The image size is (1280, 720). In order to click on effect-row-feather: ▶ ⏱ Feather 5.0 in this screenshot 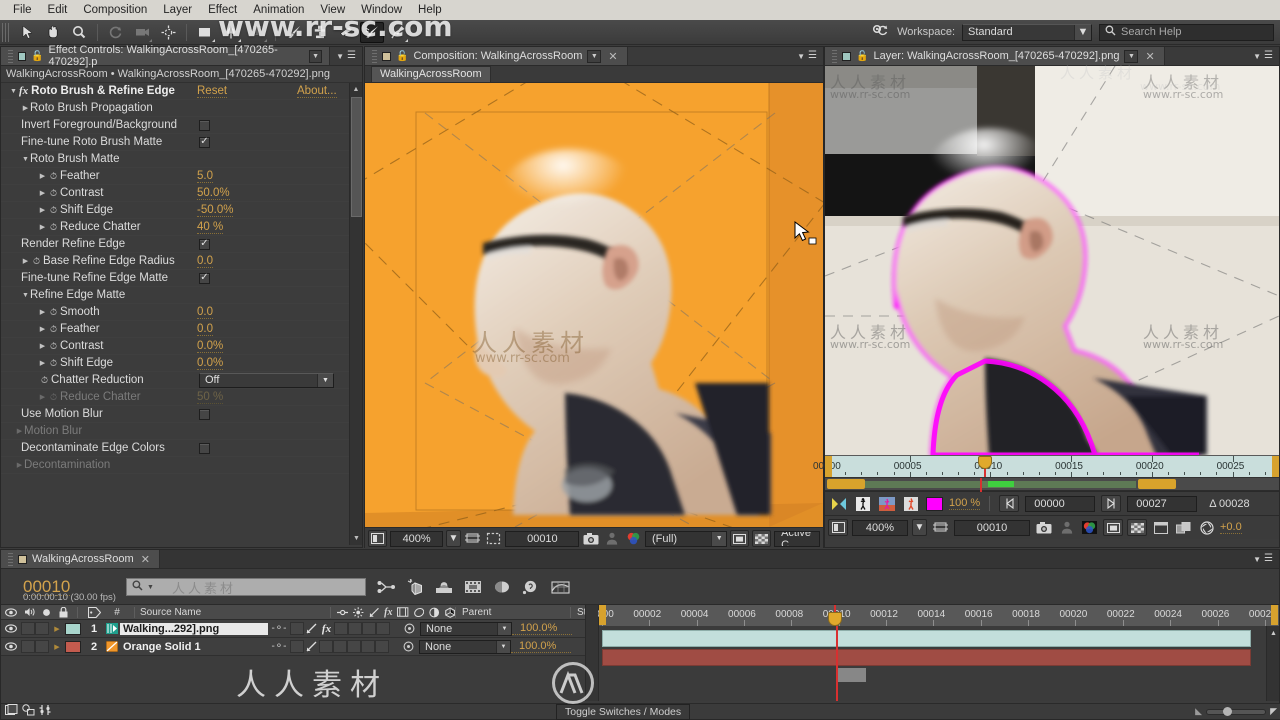, I will do `click(181, 176)`.